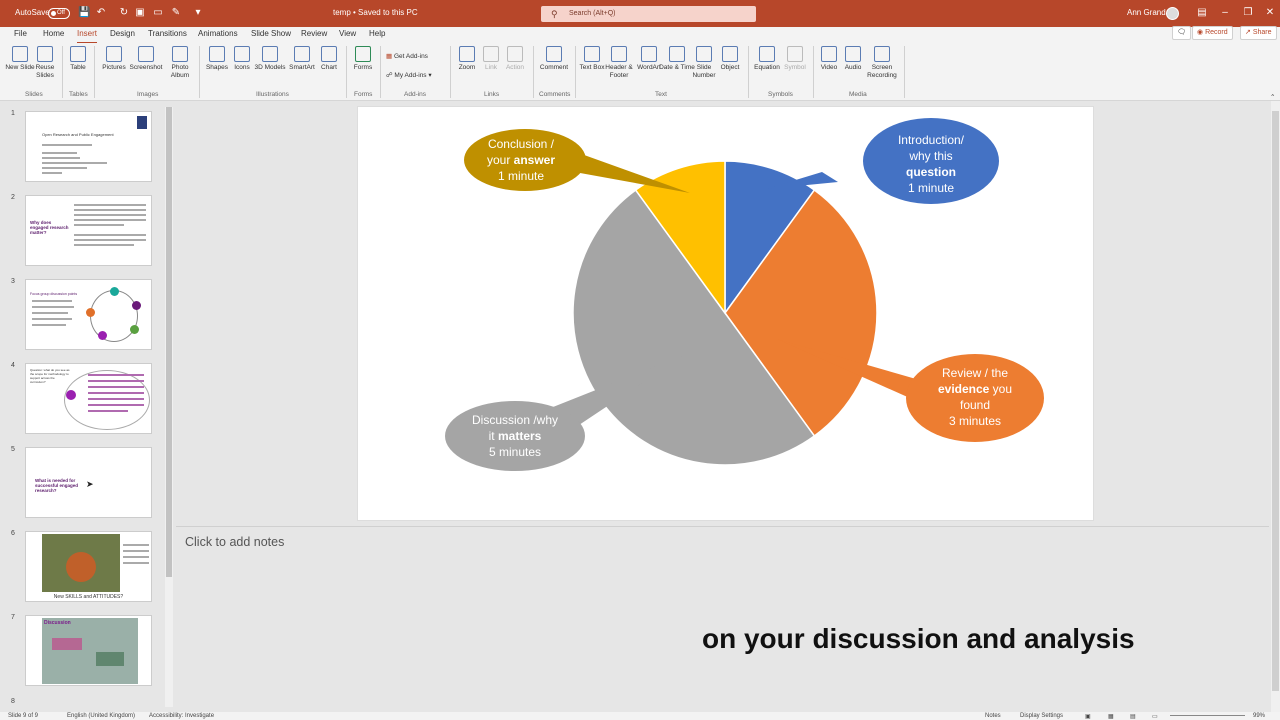 This screenshot has width=1280, height=720. Describe the element at coordinates (515, 420) in the screenshot. I see `discussion-line-1: Discussion /why` at that location.